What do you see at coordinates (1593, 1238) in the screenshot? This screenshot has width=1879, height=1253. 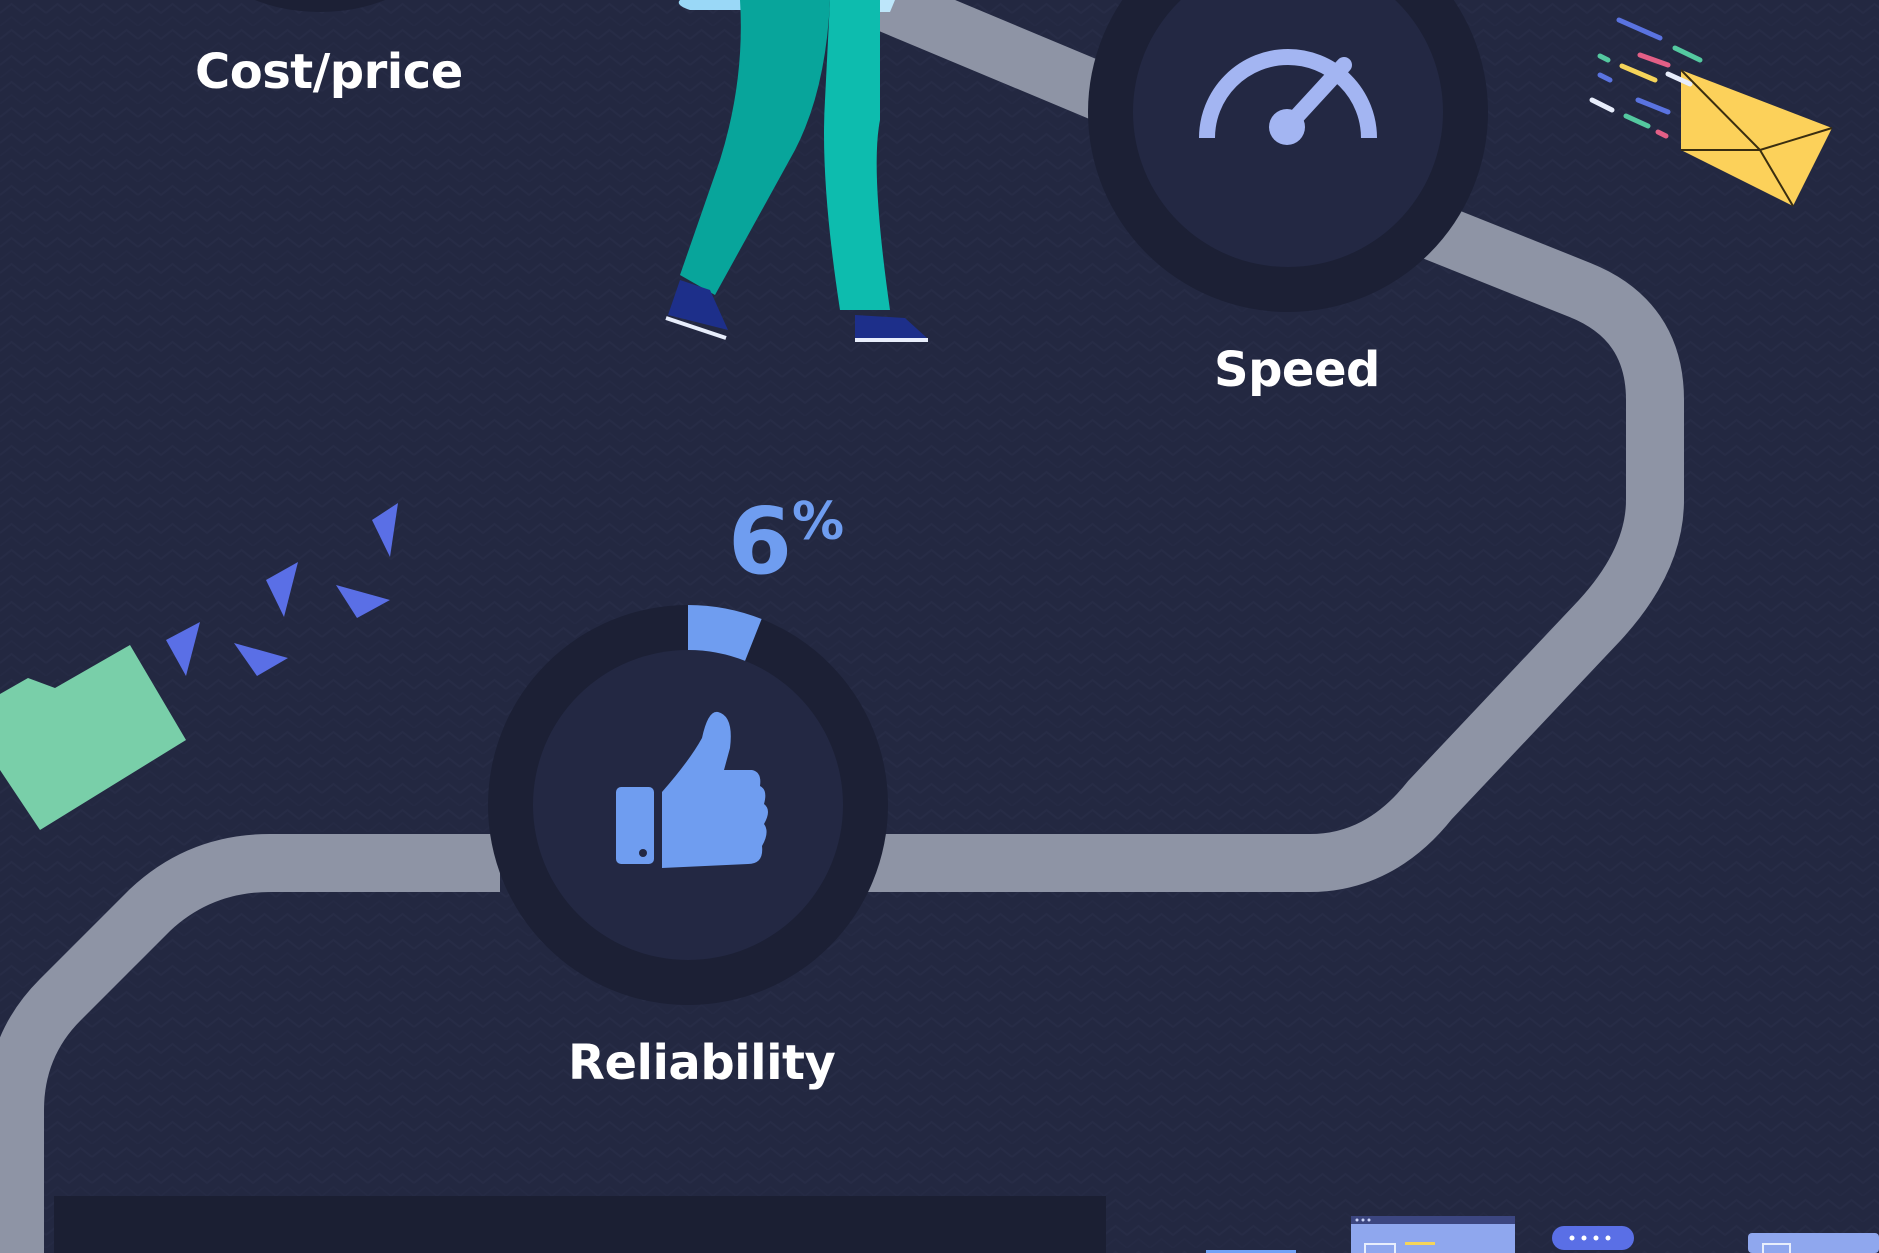 I see `chat-bubble` at bounding box center [1593, 1238].